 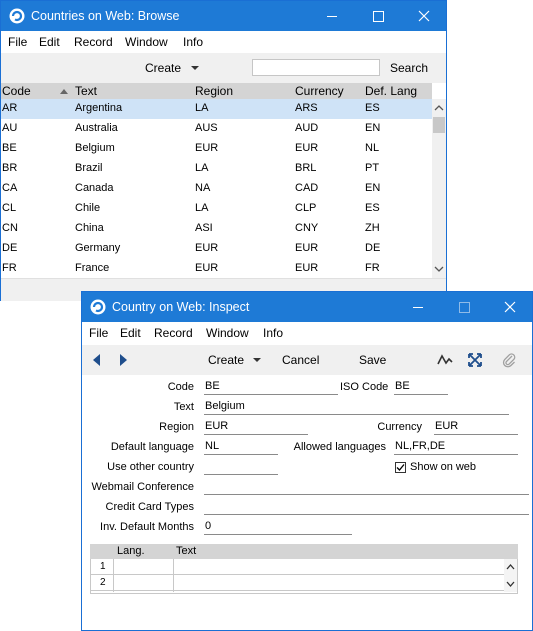 What do you see at coordinates (216, 229) in the screenshot?
I see `table-row: CN China ASI CNY ZH` at bounding box center [216, 229].